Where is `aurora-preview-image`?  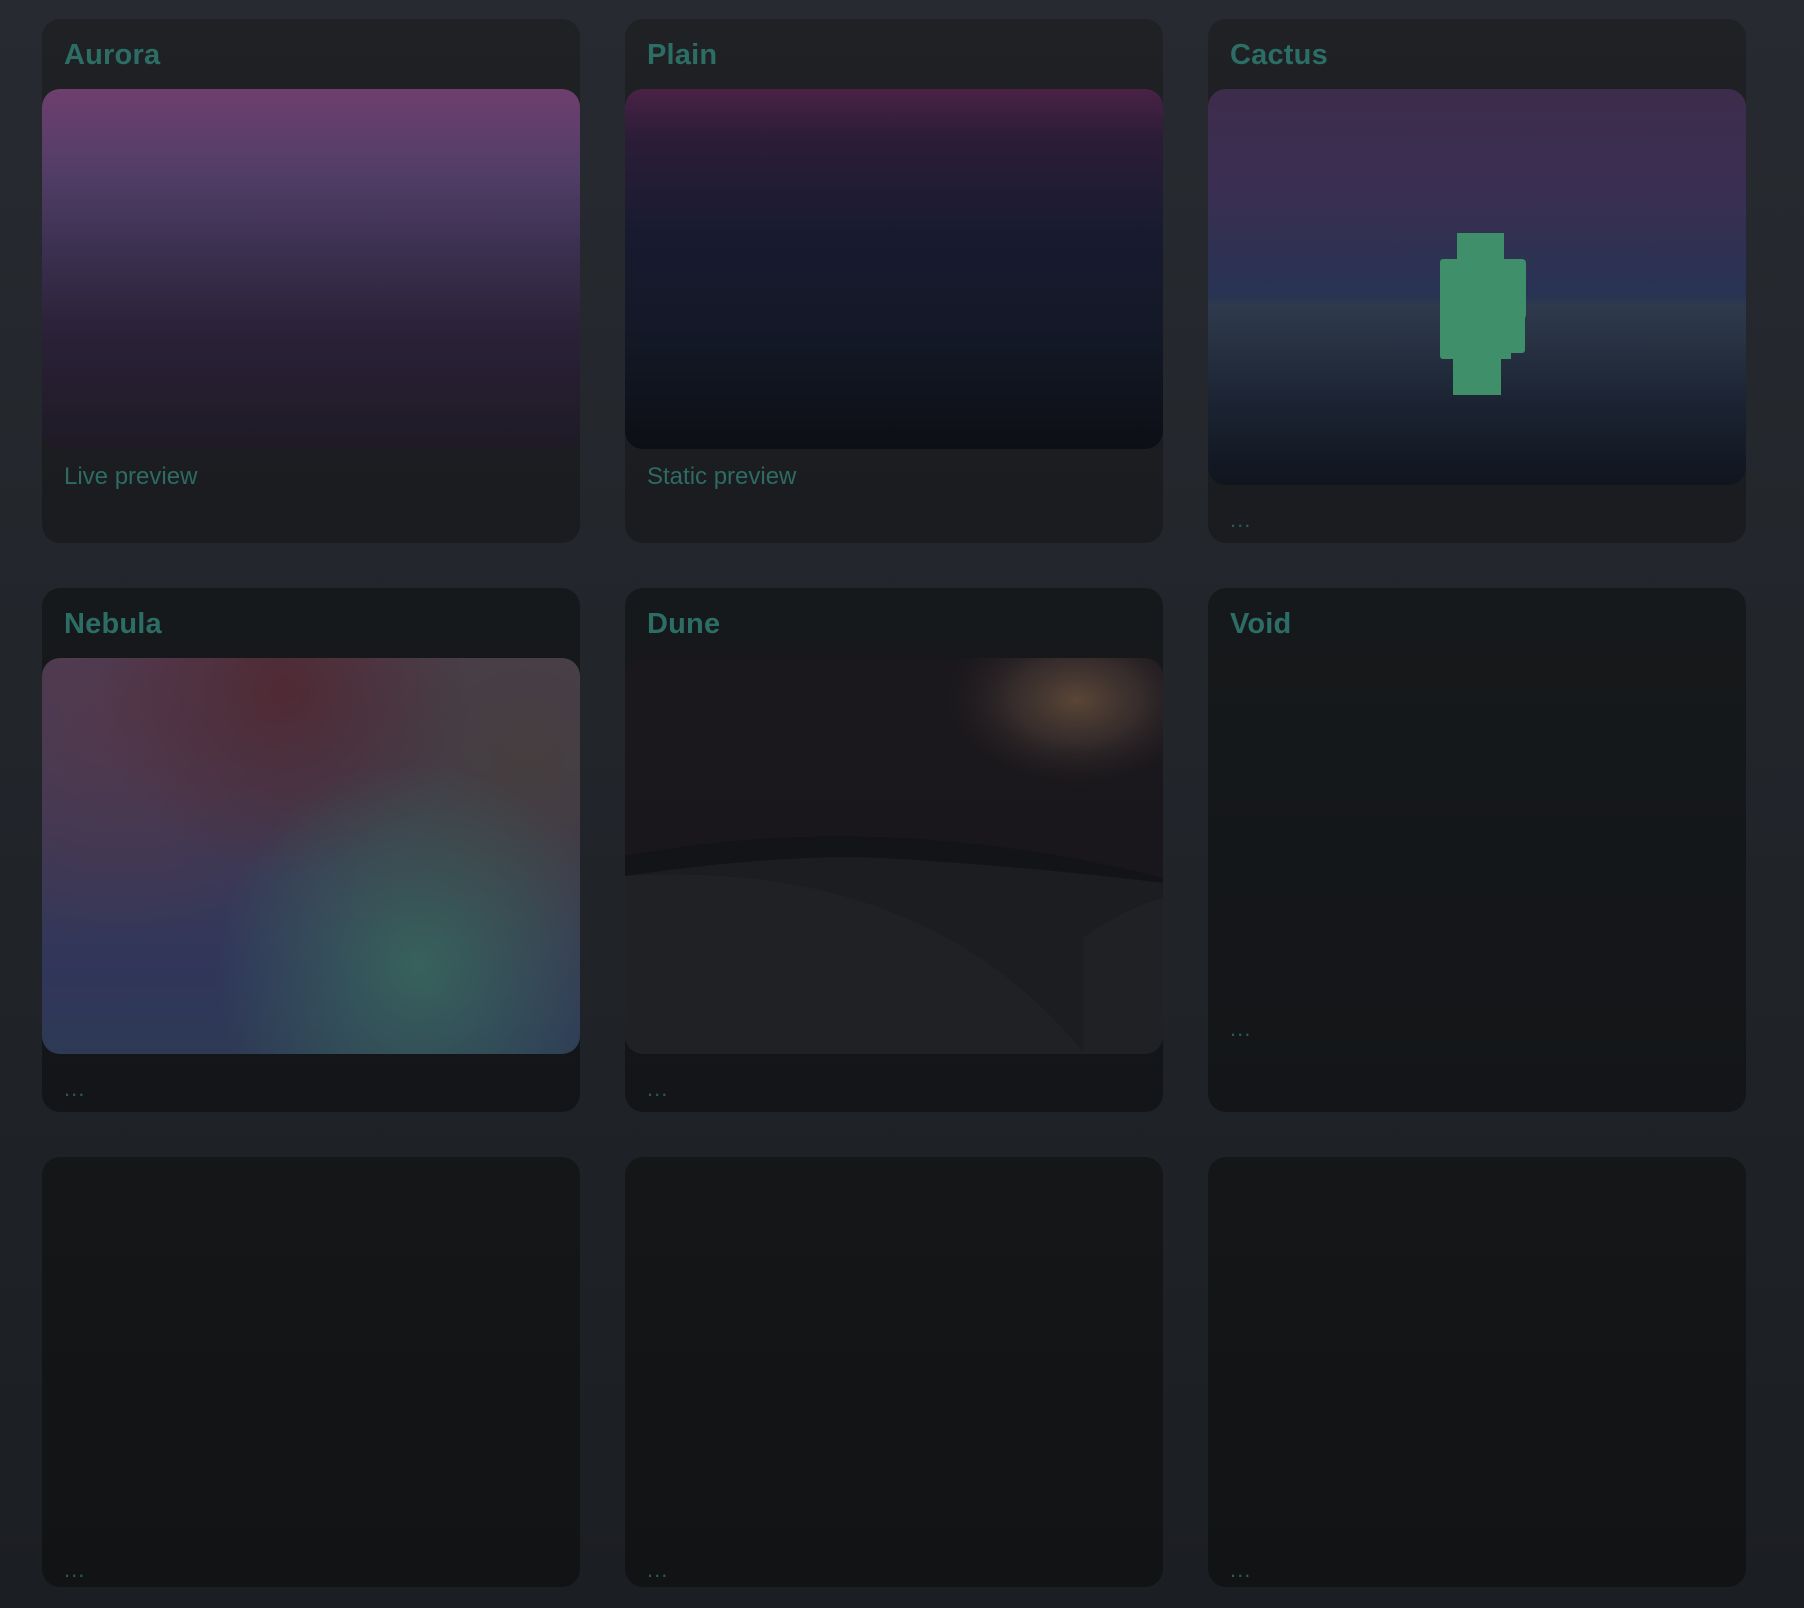 aurora-preview-image is located at coordinates (311, 269).